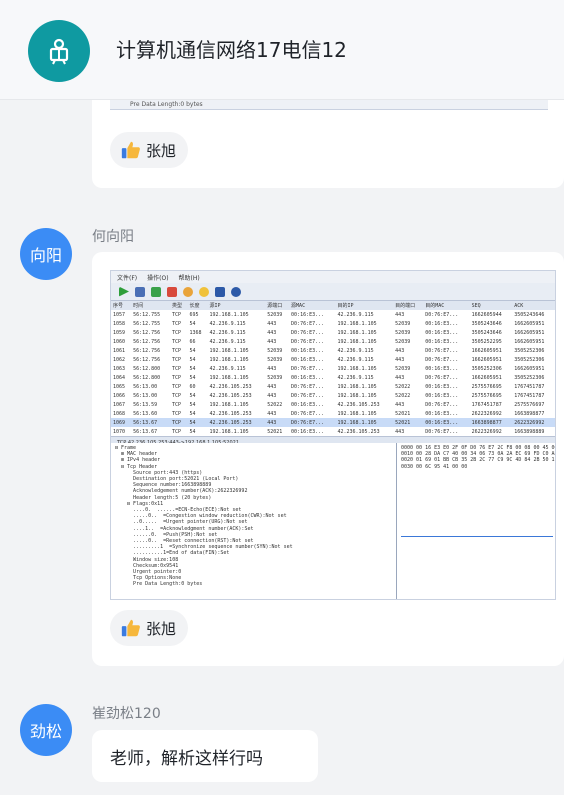 The height and width of the screenshot is (795, 564). I want to click on table-cell: 1066, so click(119, 395).